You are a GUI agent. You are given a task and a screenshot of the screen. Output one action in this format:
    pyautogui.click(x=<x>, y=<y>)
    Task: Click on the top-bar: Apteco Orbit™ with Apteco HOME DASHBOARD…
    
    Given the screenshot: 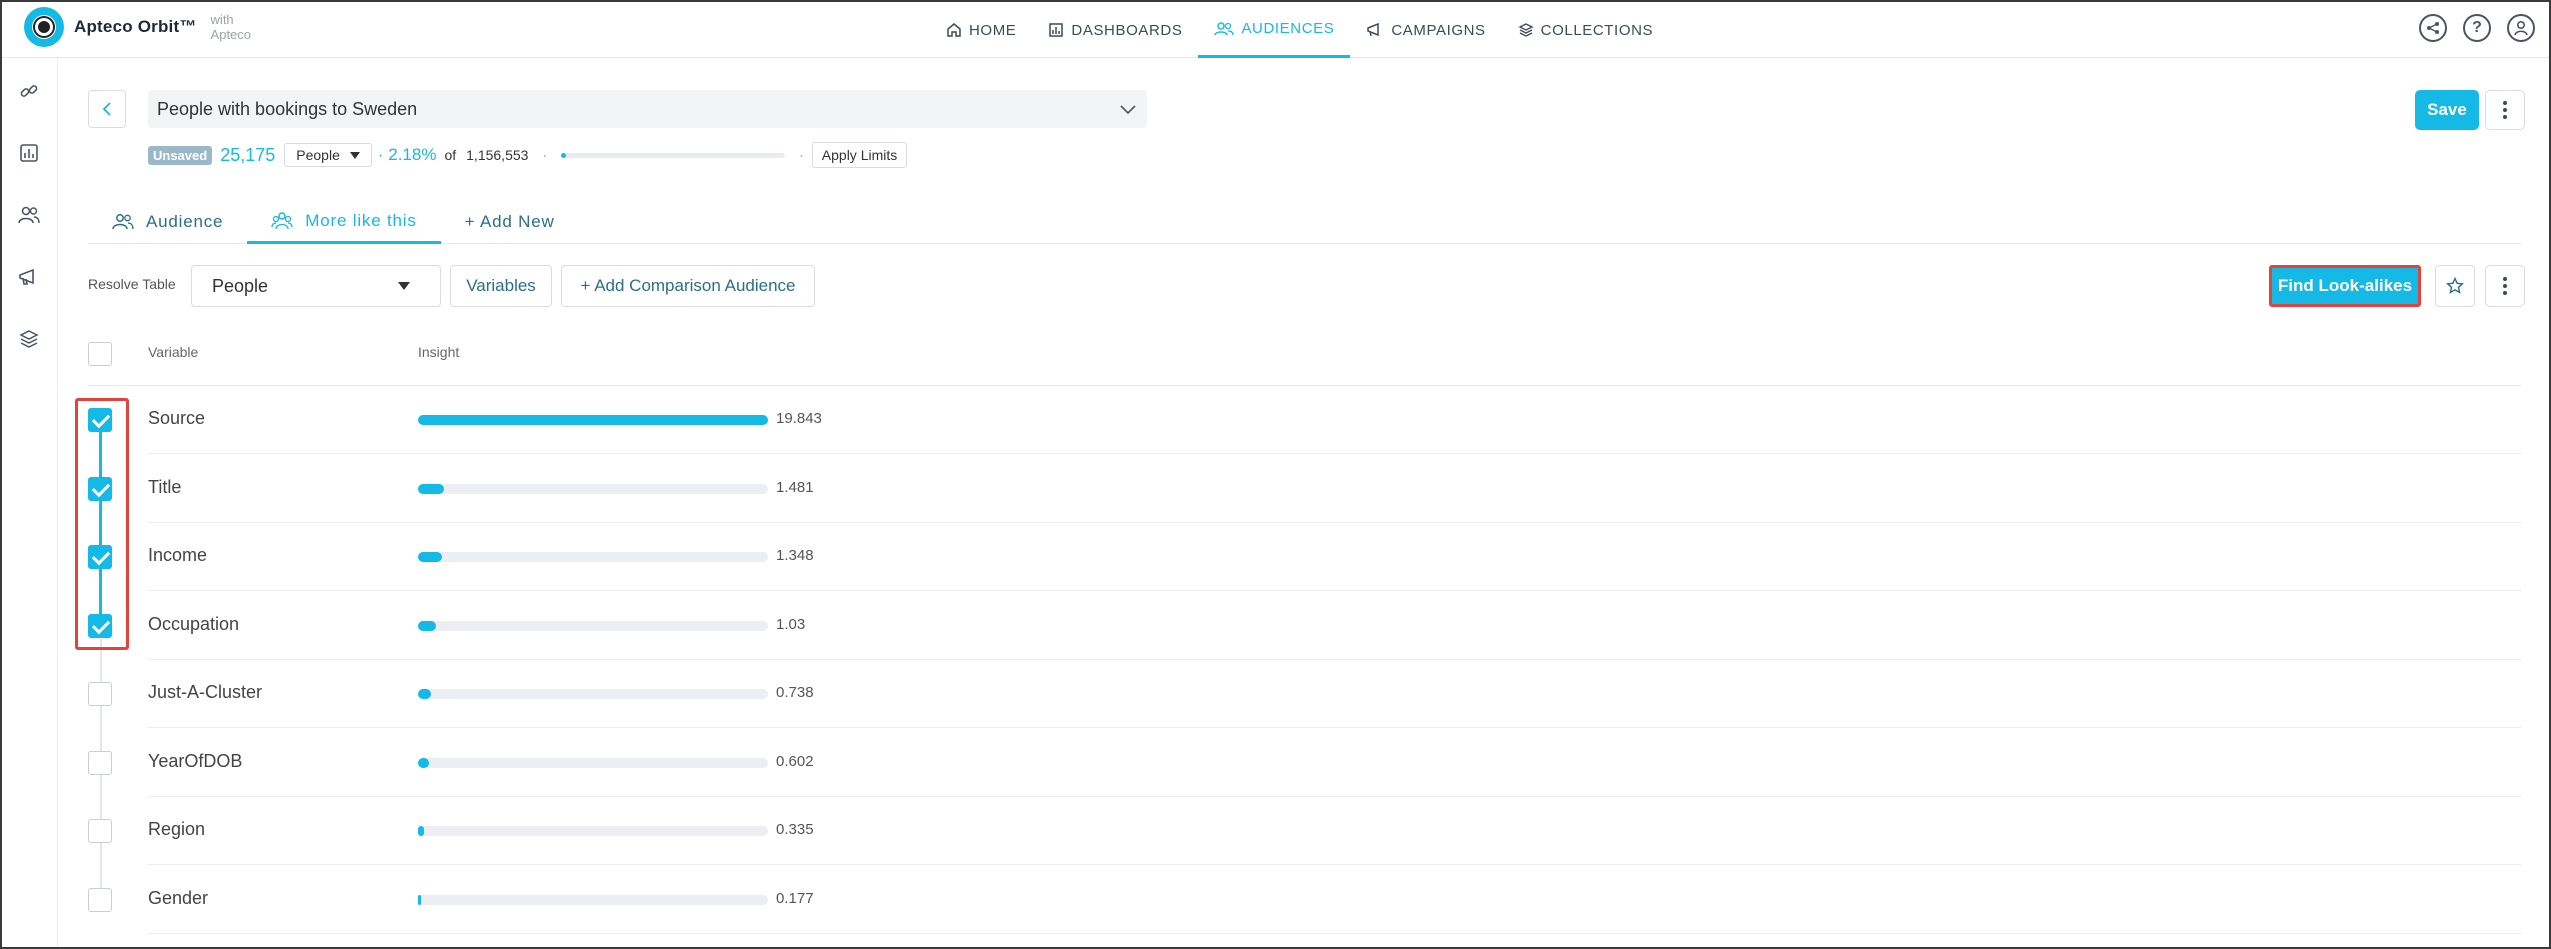 What is the action you would take?
    pyautogui.click(x=1275, y=30)
    